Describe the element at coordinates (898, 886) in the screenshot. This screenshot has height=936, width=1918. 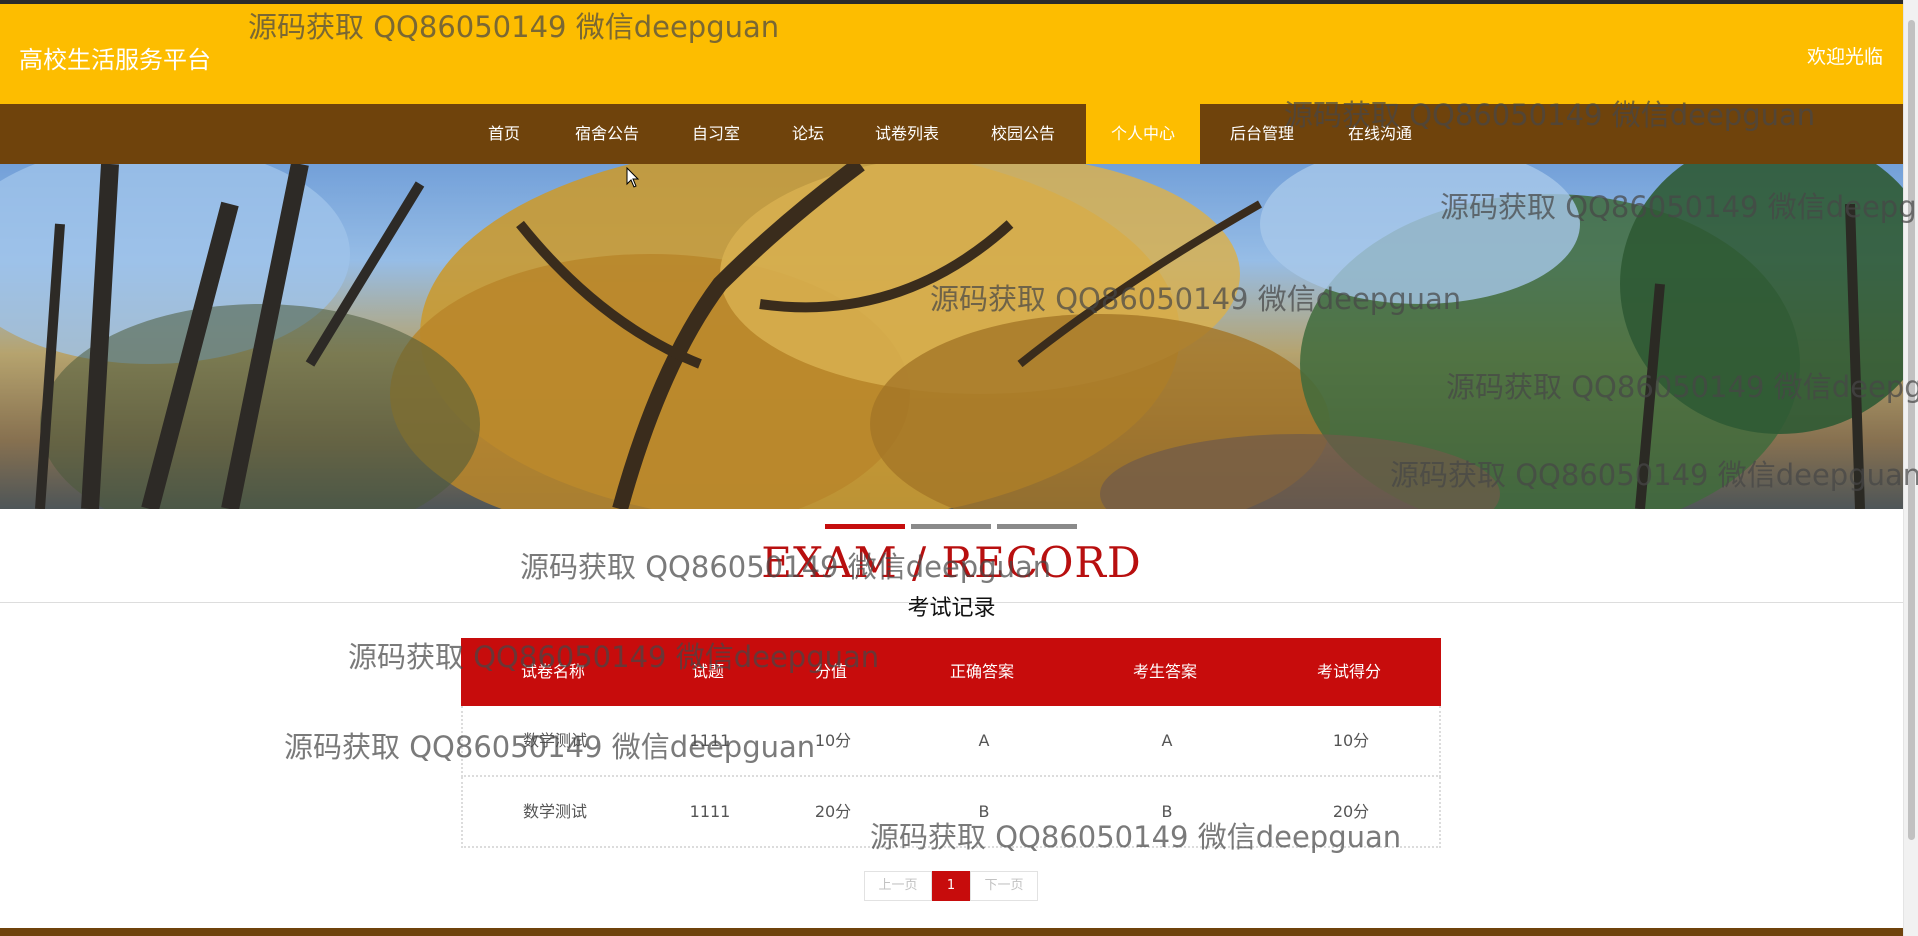
I see `prev-page-button: 上一页` at that location.